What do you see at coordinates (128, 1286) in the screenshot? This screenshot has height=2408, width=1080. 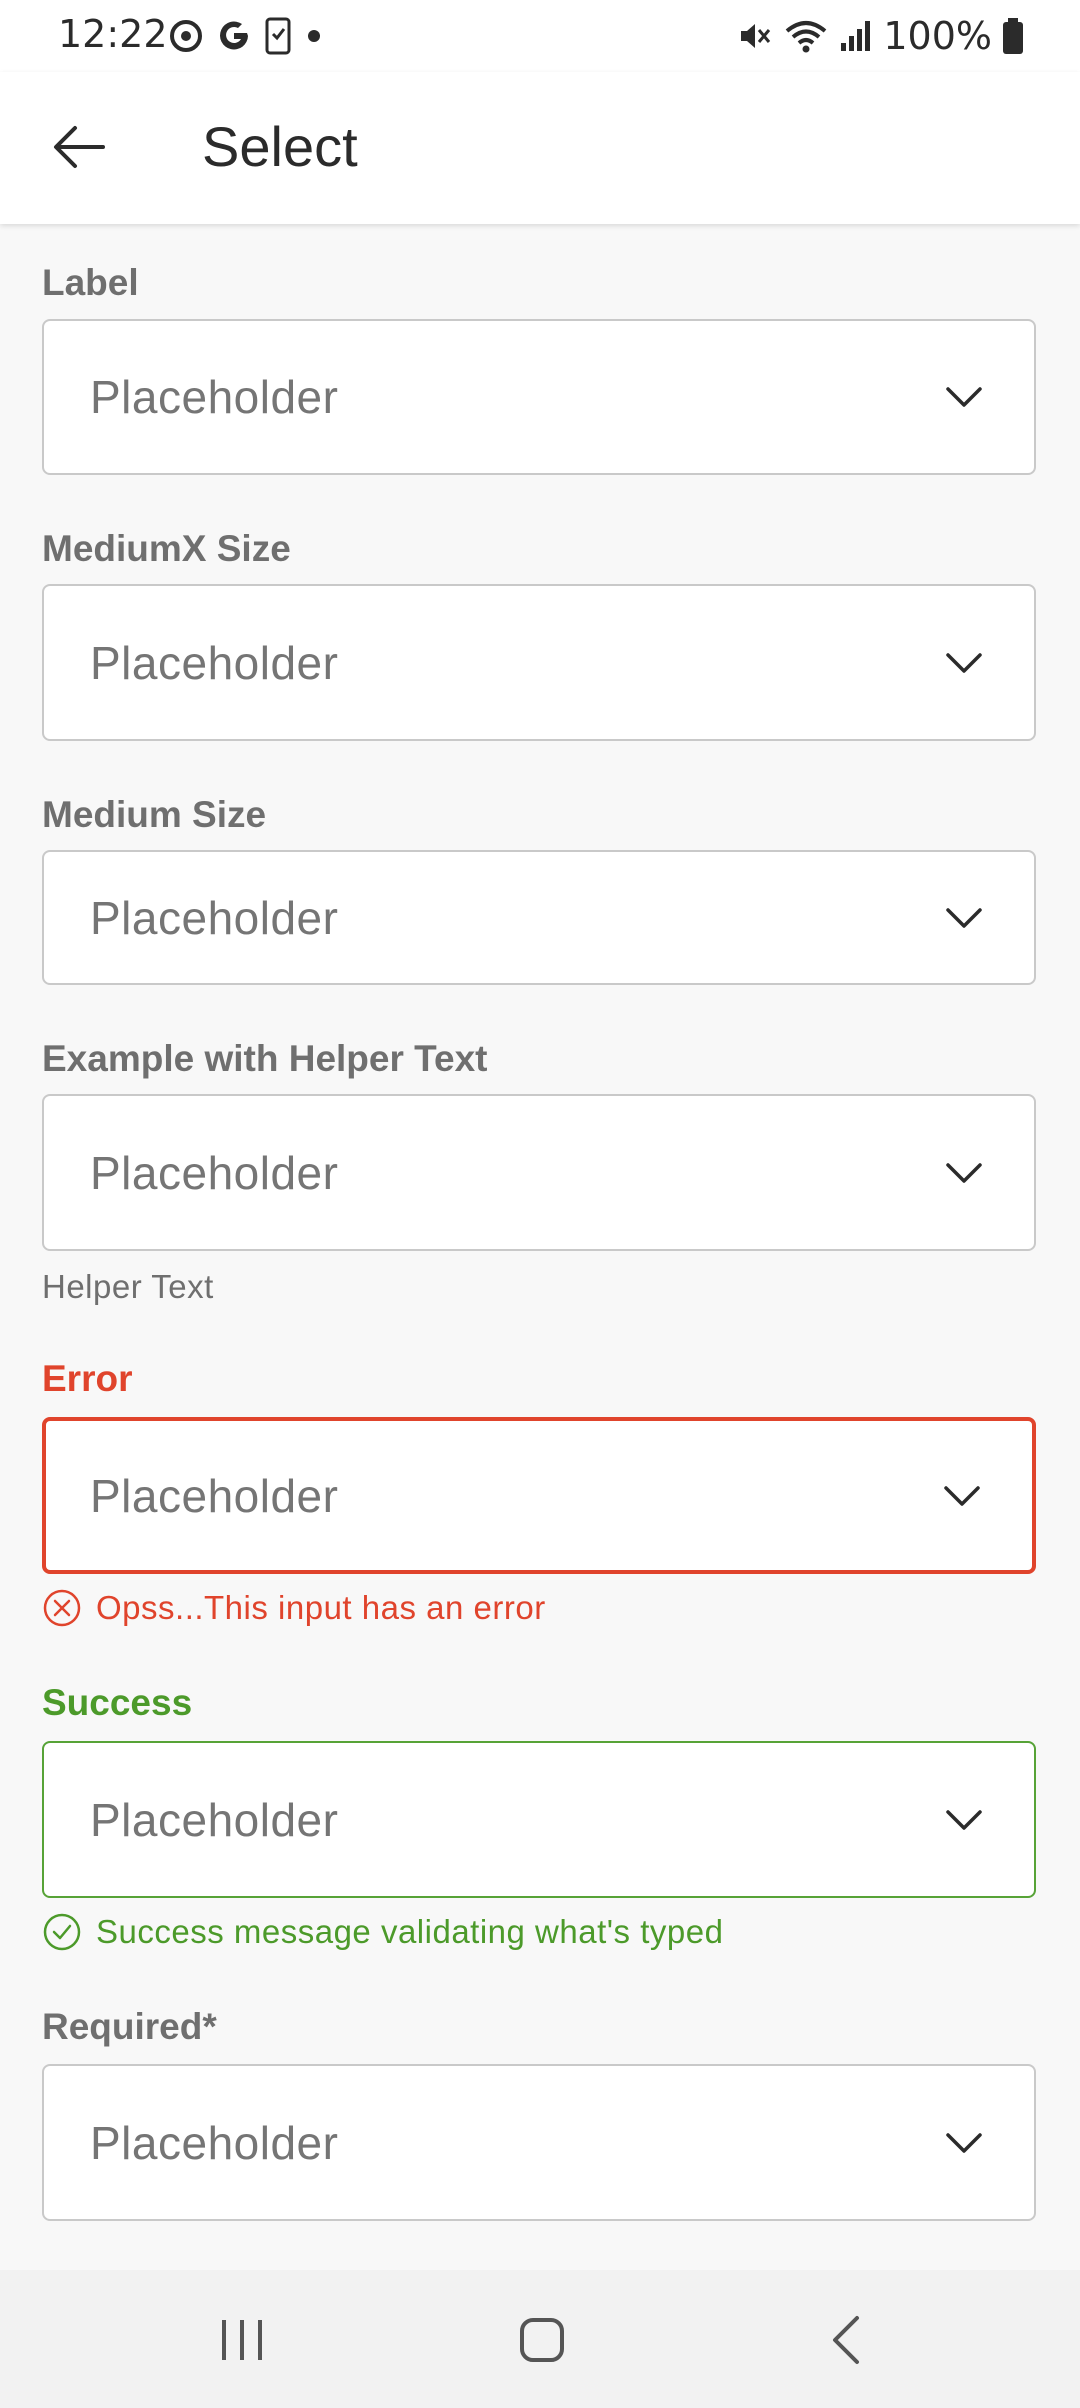 I see `helper-text: Helper Text` at bounding box center [128, 1286].